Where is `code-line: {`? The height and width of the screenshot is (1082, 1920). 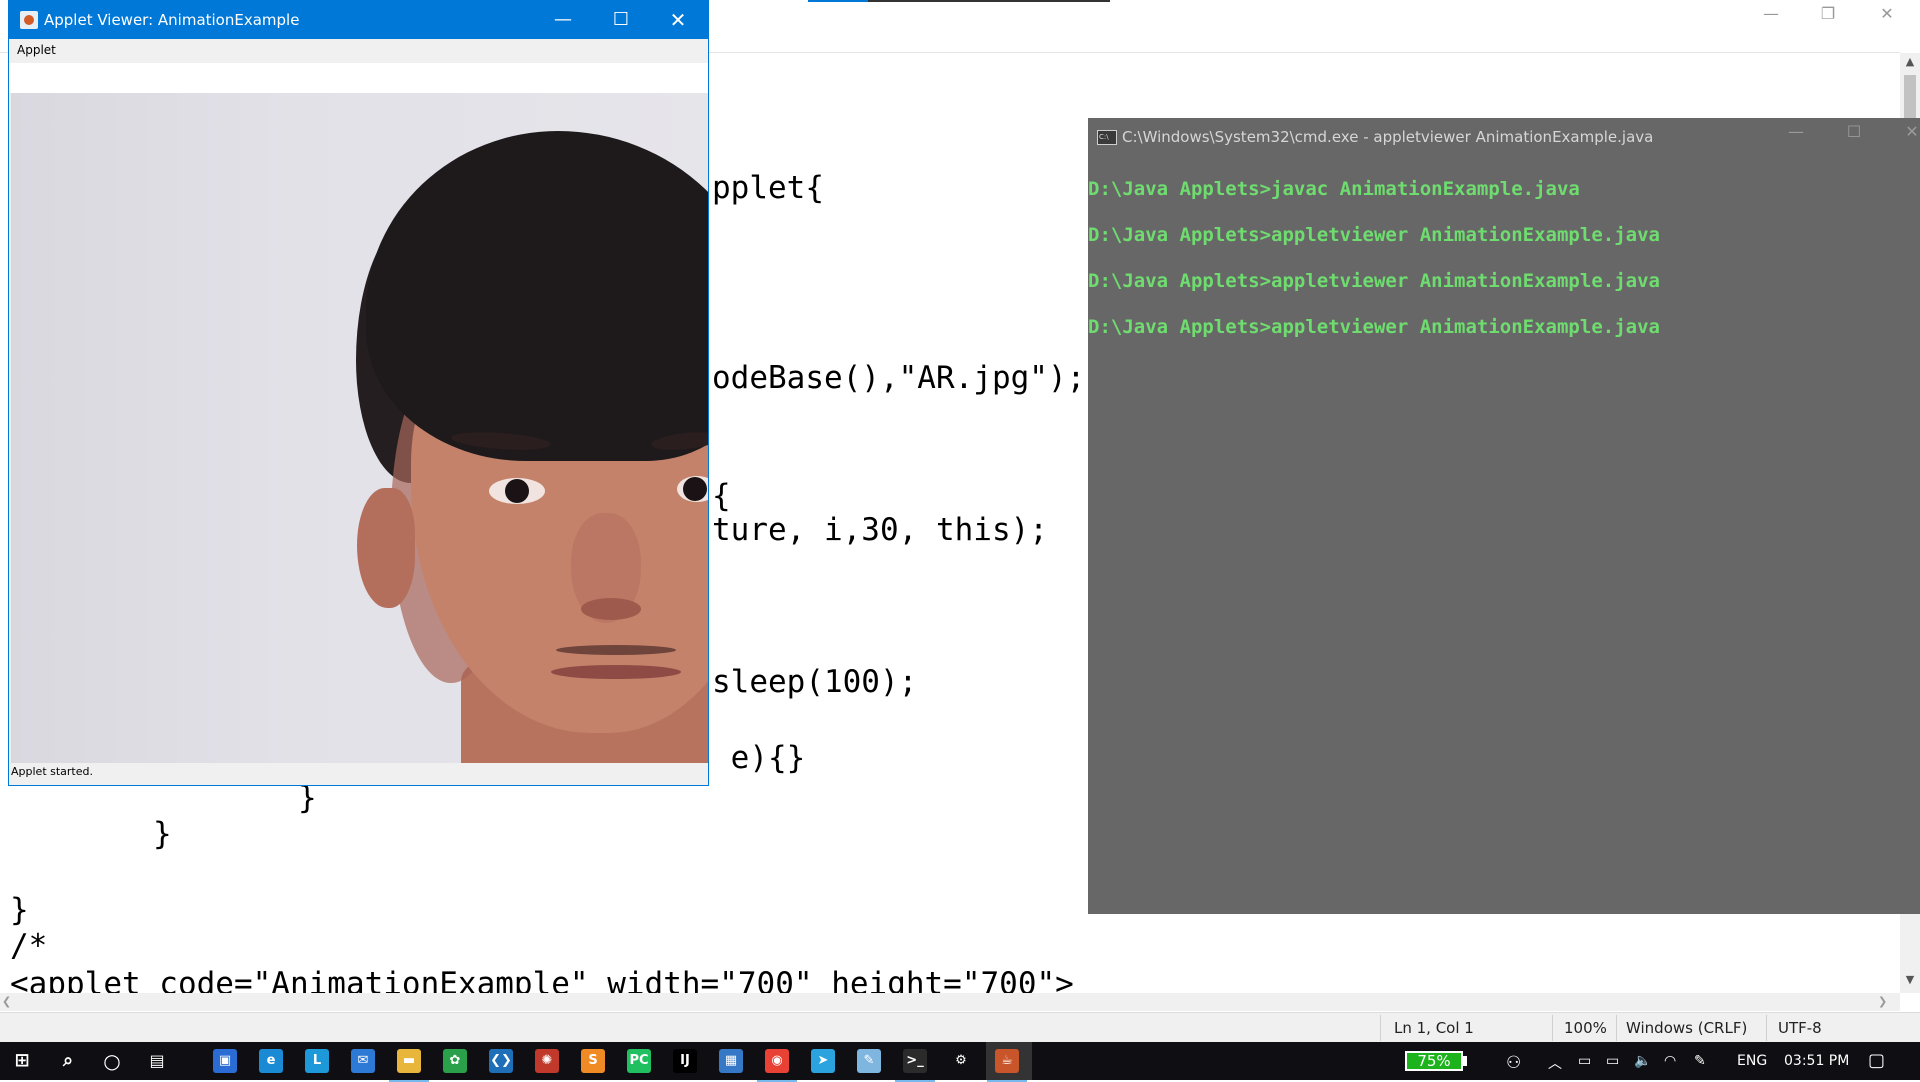 code-line: { is located at coordinates (721, 496).